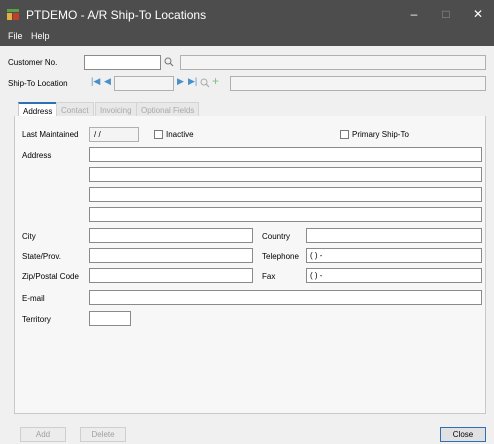 This screenshot has width=494, height=444. Describe the element at coordinates (171, 275) in the screenshot. I see `zip-postal-field` at that location.